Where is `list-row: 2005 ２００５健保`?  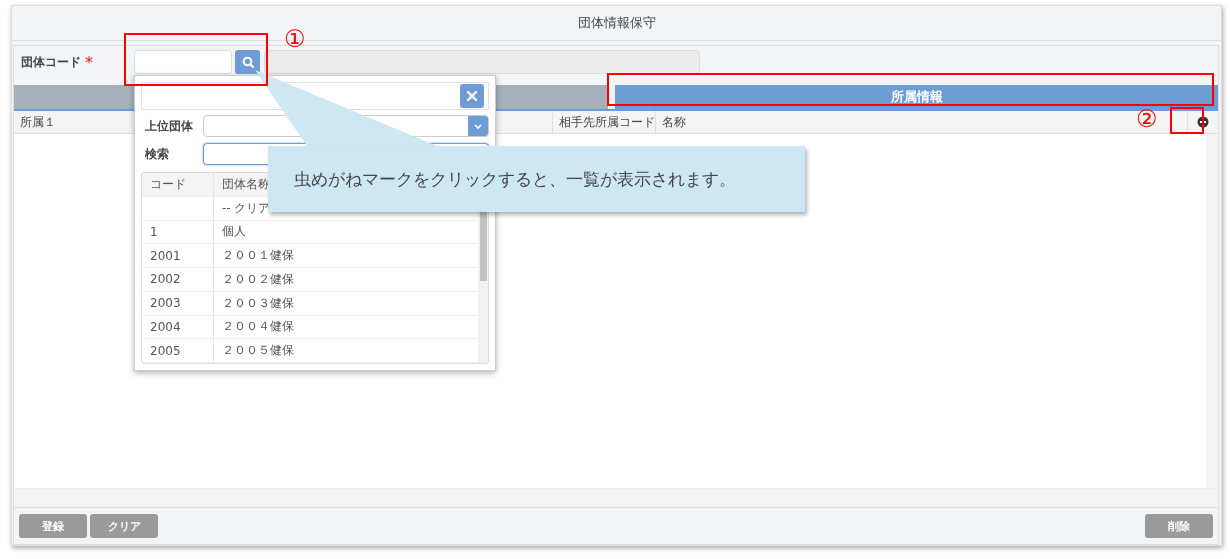 list-row: 2005 ２００５健保 is located at coordinates (310, 351).